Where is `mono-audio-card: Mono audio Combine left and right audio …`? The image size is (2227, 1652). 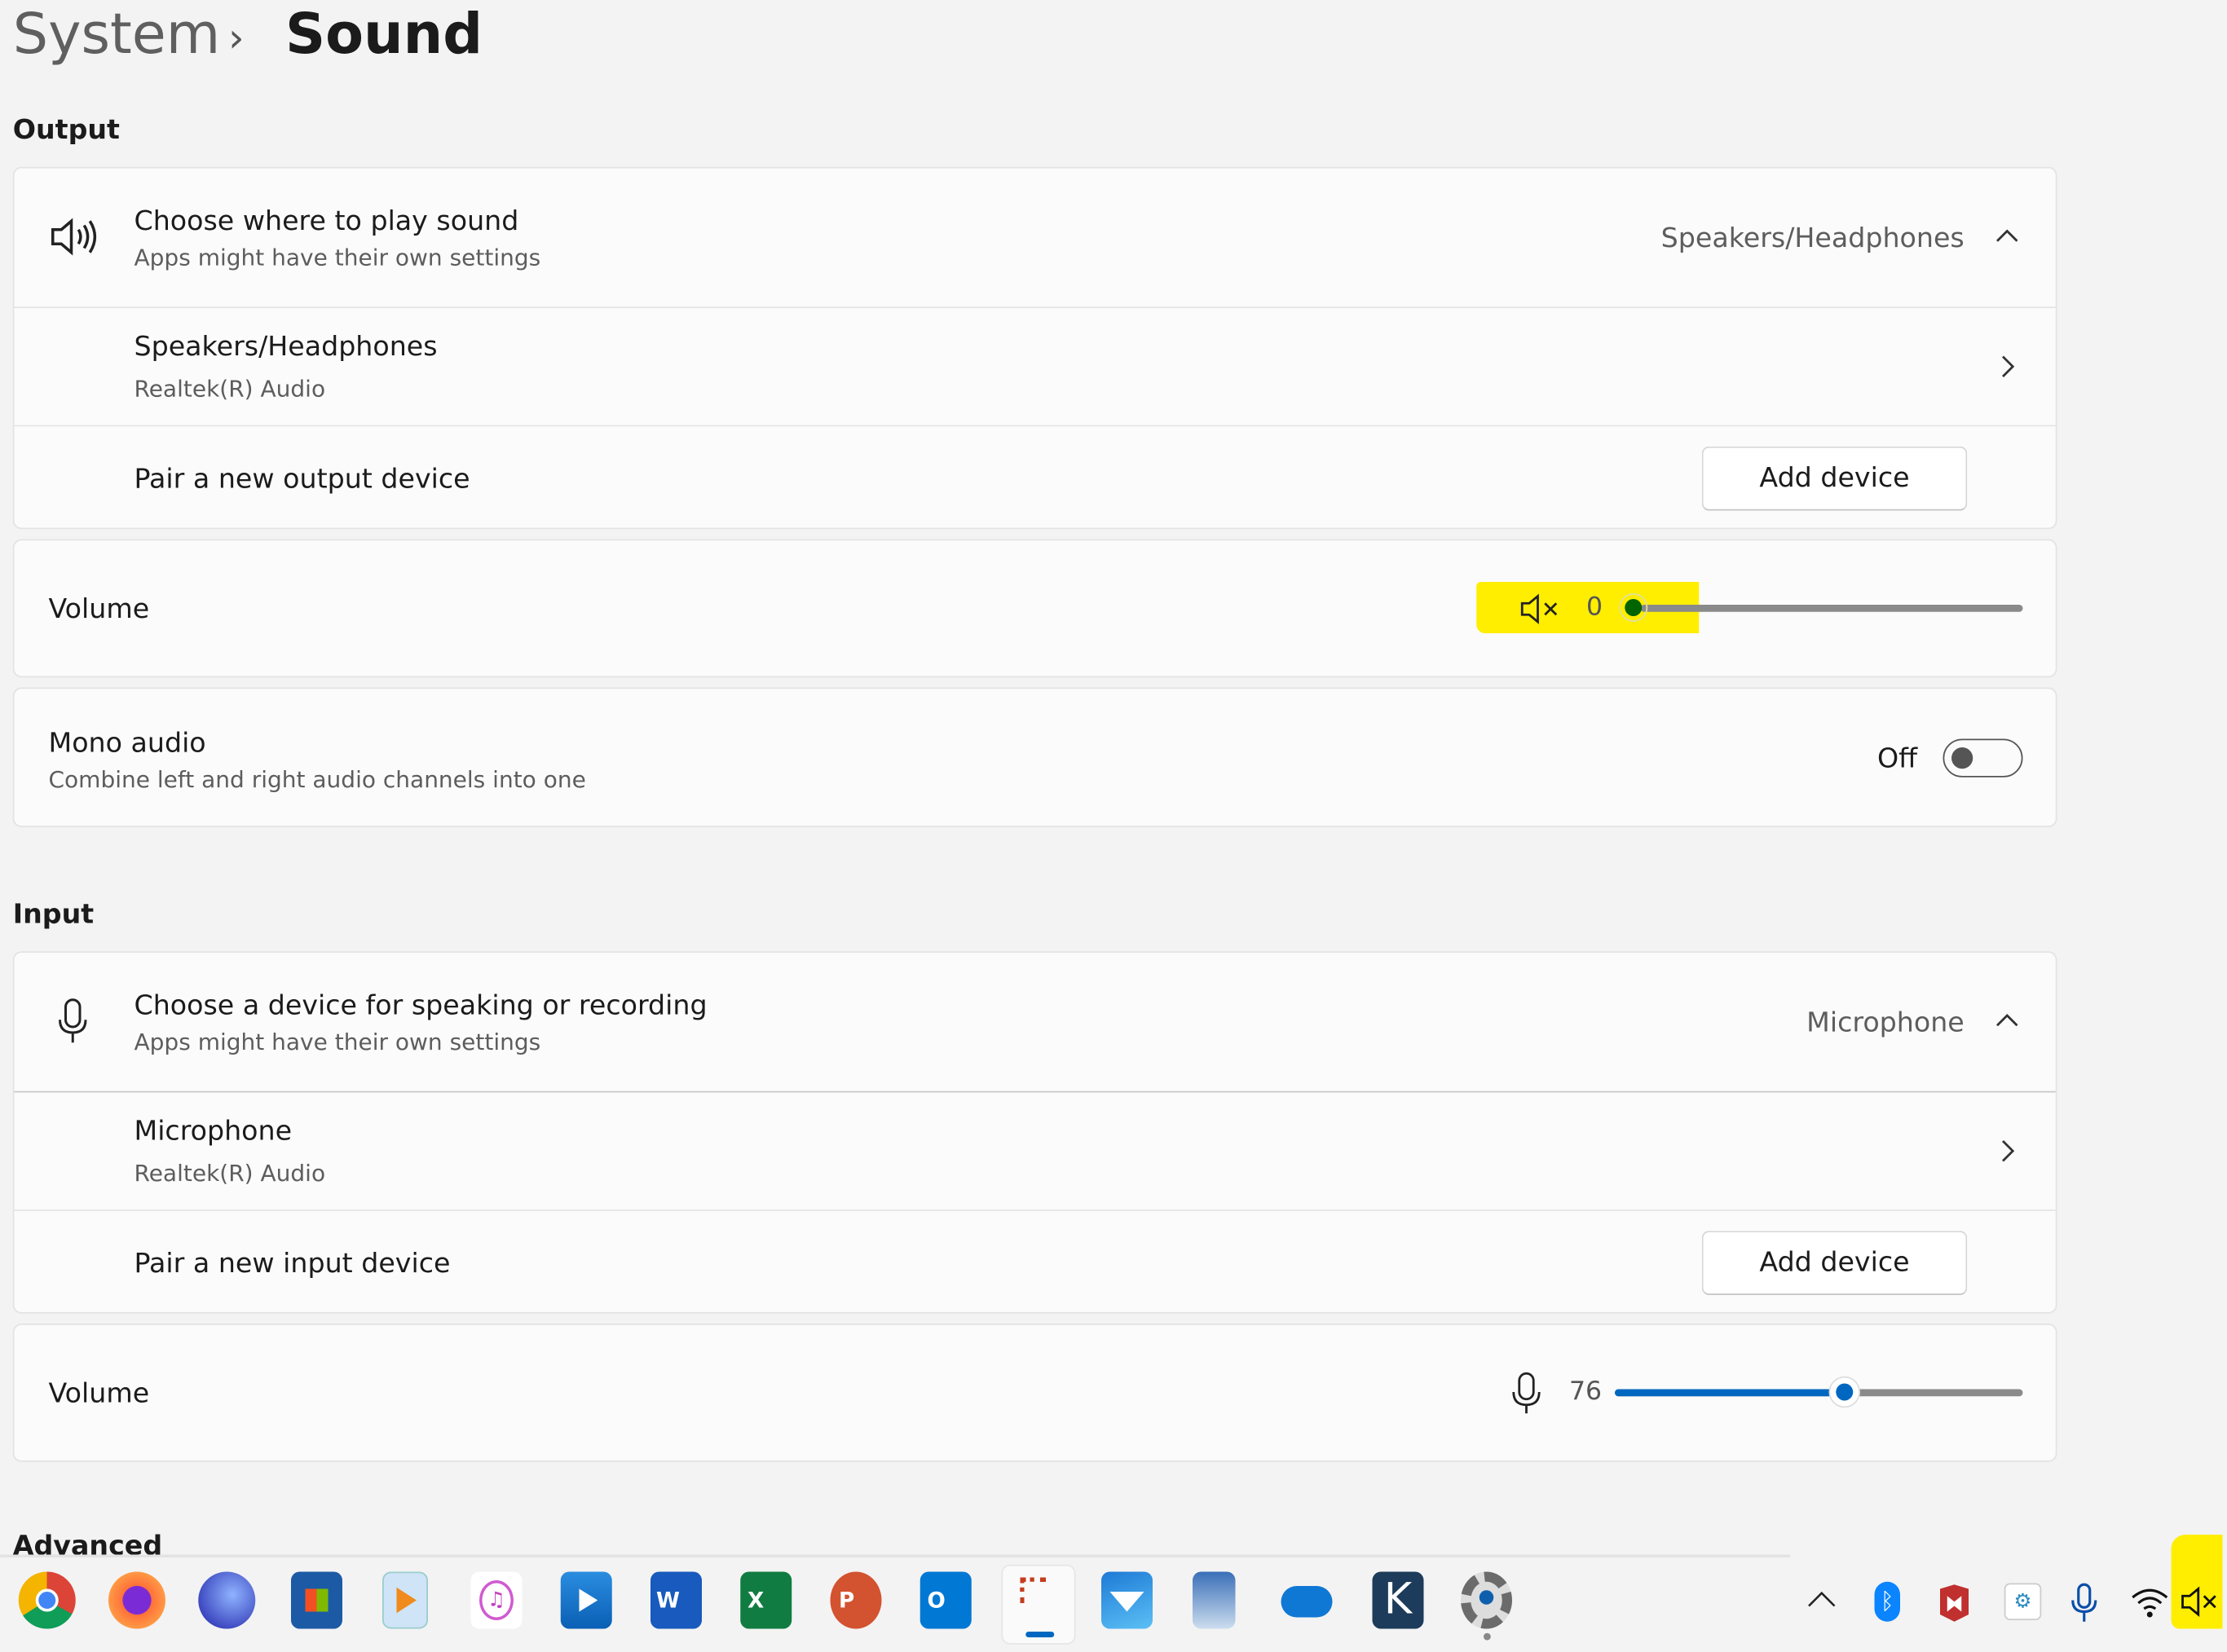
mono-audio-card: Mono audio Combine left and right audio … is located at coordinates (1034, 757).